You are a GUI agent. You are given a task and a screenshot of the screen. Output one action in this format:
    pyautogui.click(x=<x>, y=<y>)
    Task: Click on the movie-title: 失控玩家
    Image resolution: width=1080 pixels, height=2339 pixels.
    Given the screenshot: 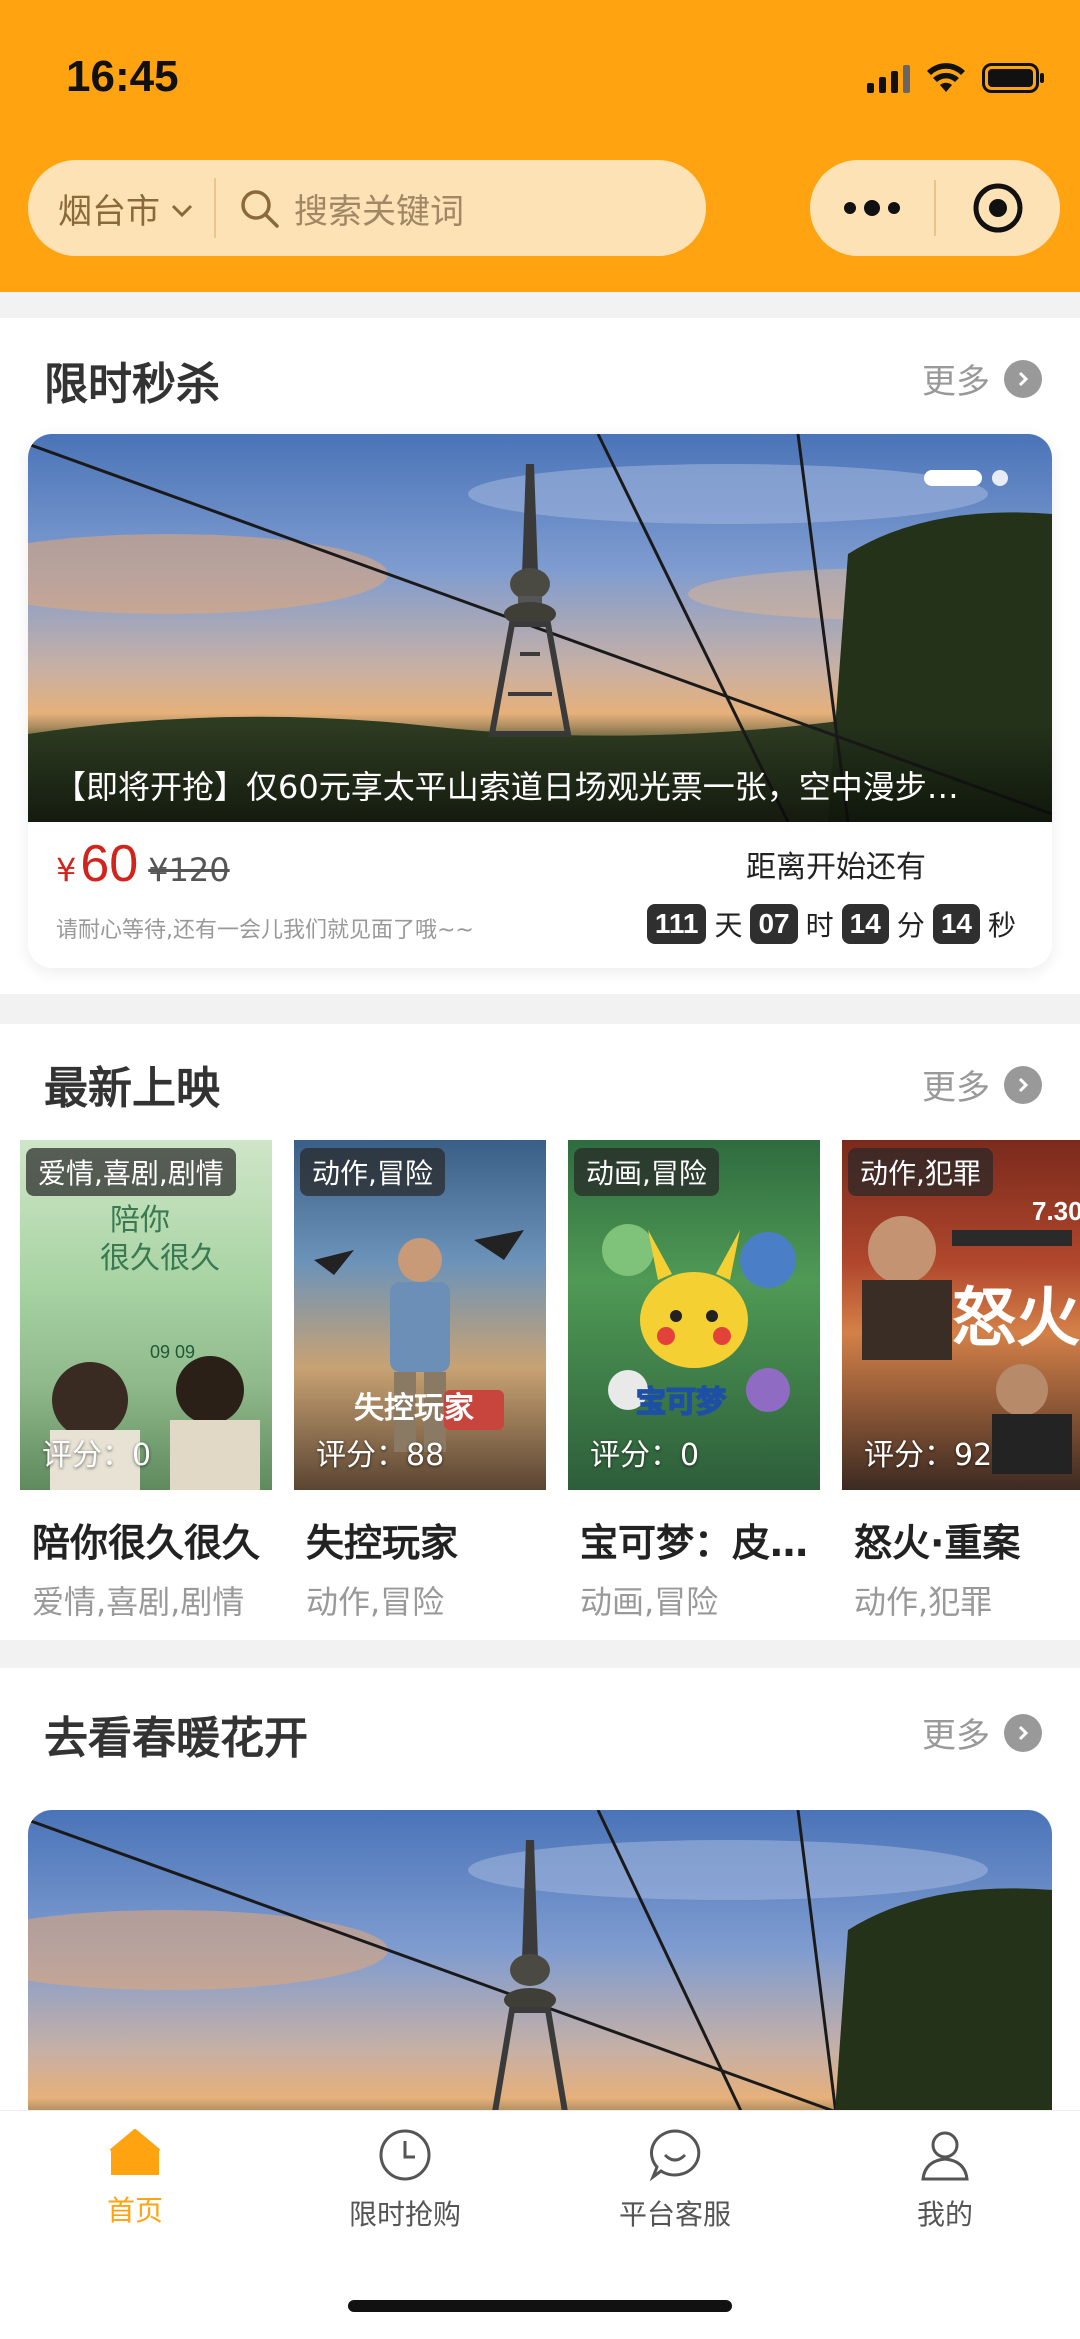 What is the action you would take?
    pyautogui.click(x=382, y=1543)
    